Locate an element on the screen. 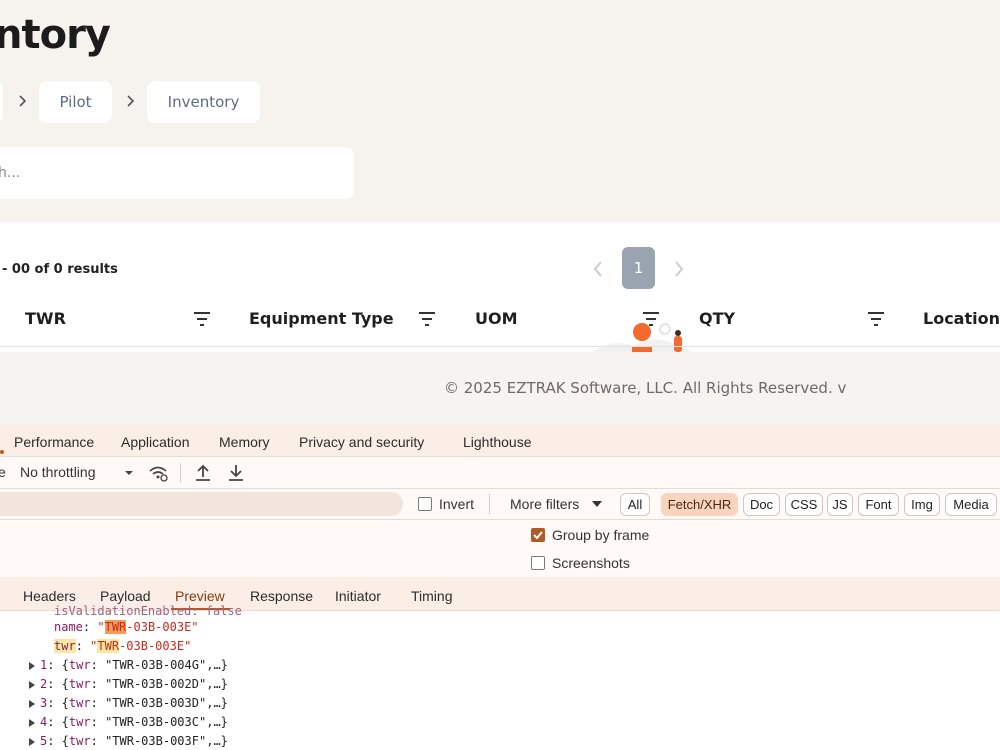 The image size is (1000, 750). devtools-tab-privacy-security: Privacy and security is located at coordinates (361, 442).